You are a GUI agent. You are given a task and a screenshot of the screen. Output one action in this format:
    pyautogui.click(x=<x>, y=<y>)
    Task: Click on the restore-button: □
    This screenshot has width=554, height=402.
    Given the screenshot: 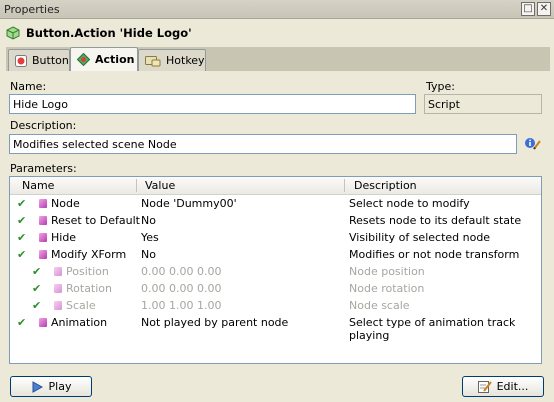 What is the action you would take?
    pyautogui.click(x=528, y=9)
    